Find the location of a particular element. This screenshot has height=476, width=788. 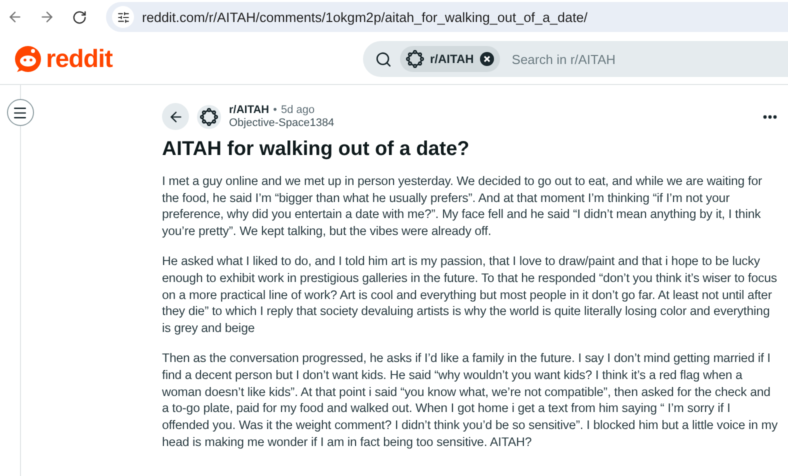

url-text: reddit.com/r/AITAH/comments/1okgm2p/aitah_for_walking_out_of_a_date/ is located at coordinates (365, 17).